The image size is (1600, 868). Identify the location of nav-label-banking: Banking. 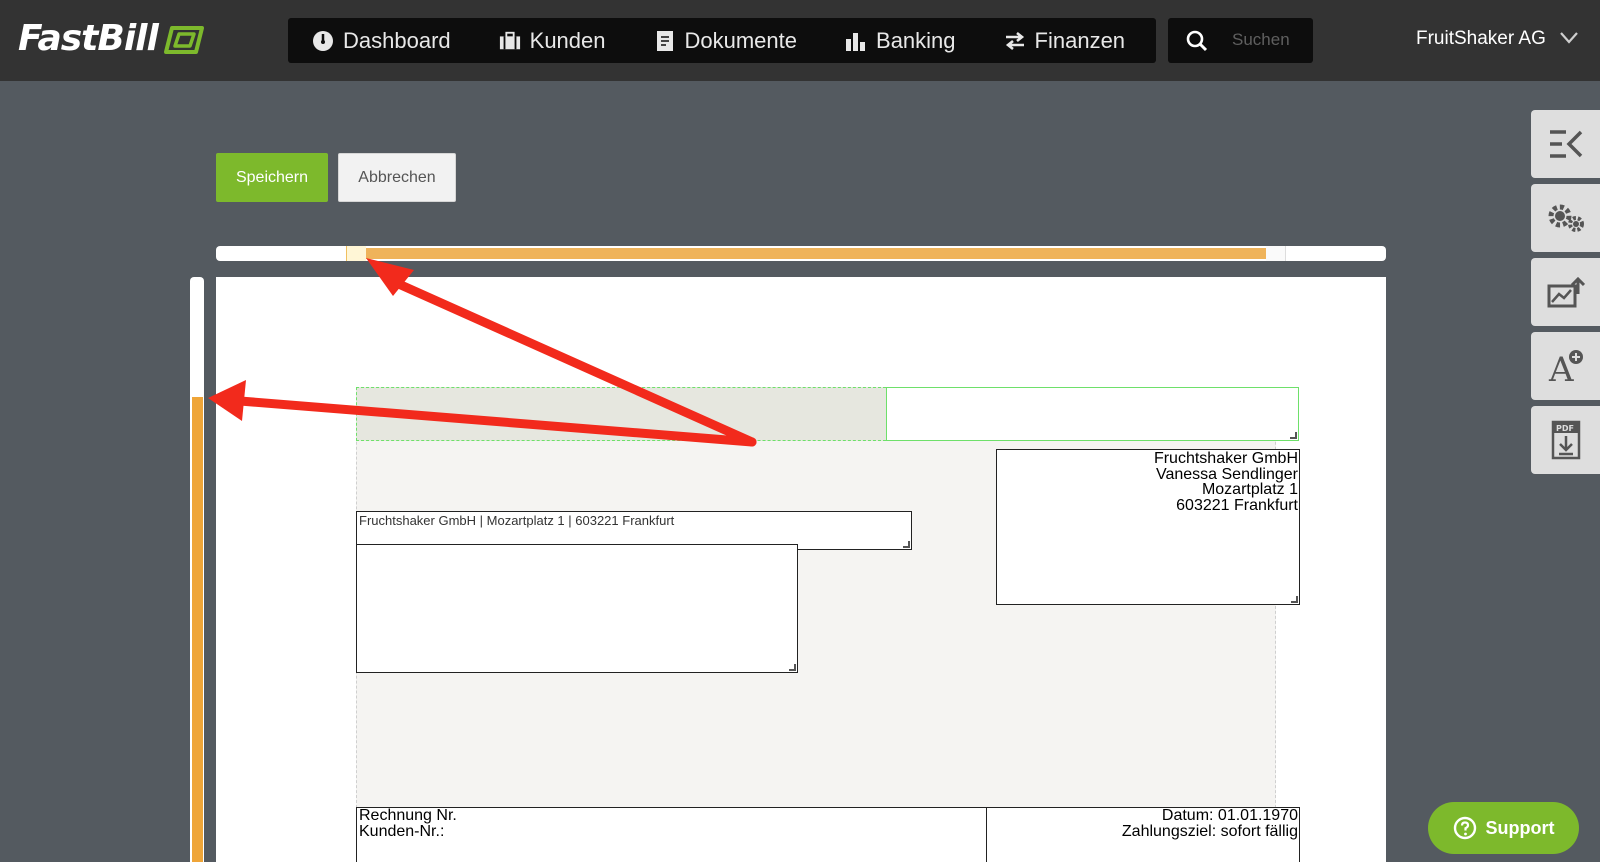
(916, 40).